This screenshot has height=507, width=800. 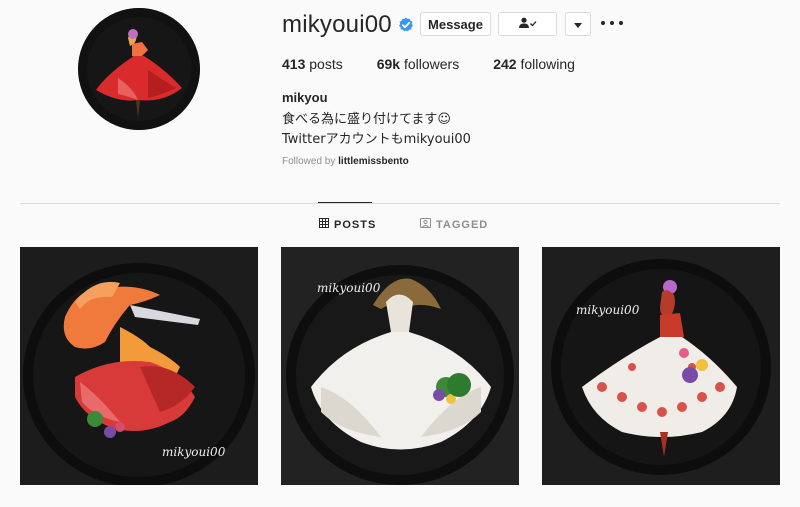 I want to click on tab-tagged: TAGGED, so click(x=454, y=224).